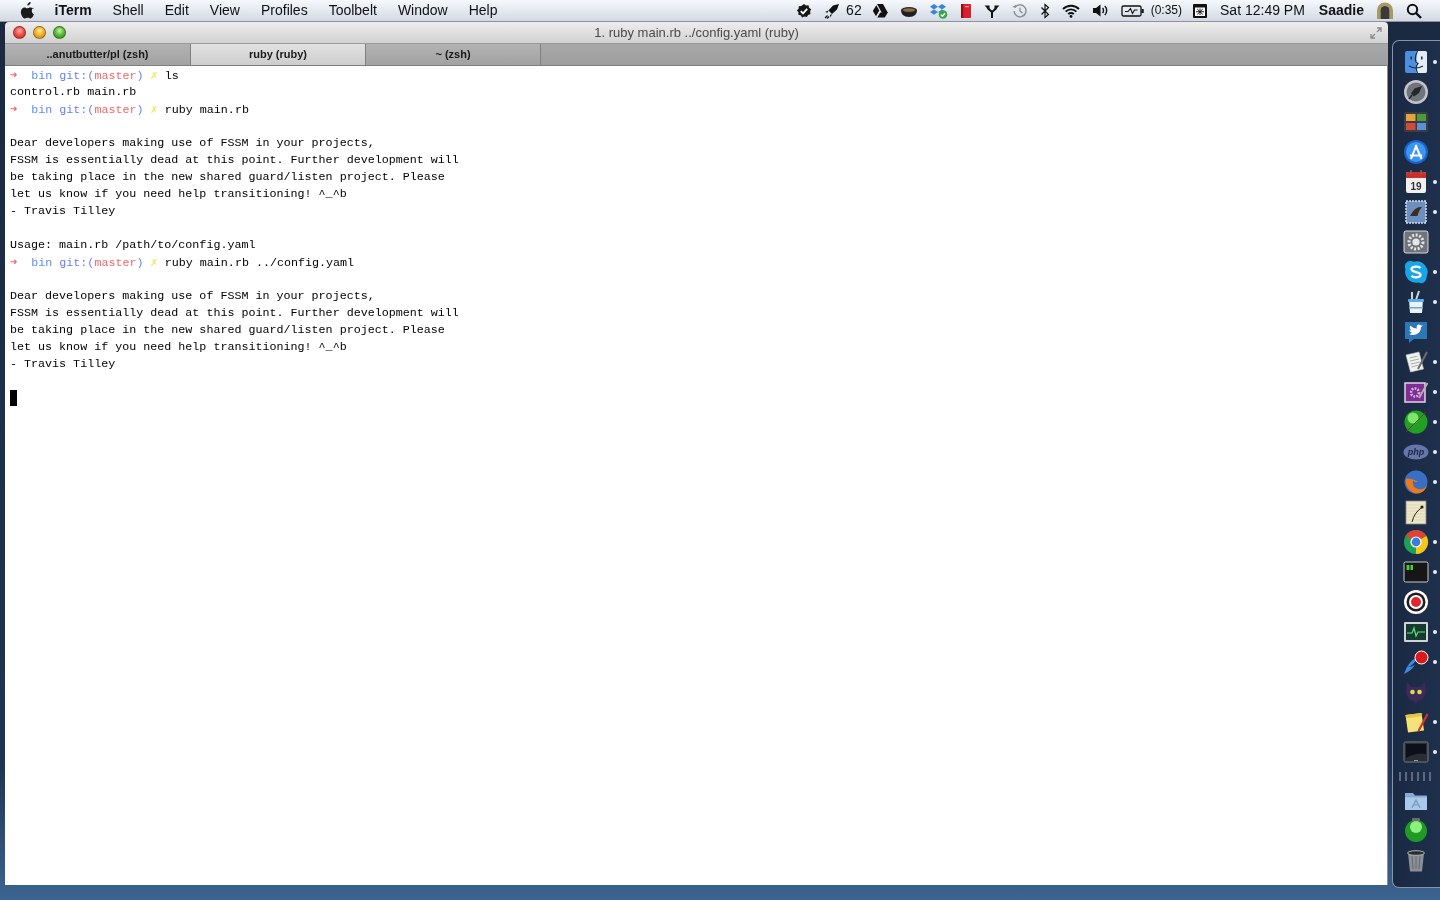 The height and width of the screenshot is (900, 1440). Describe the element at coordinates (832, 10) in the screenshot. I see `rocket-icon` at that location.